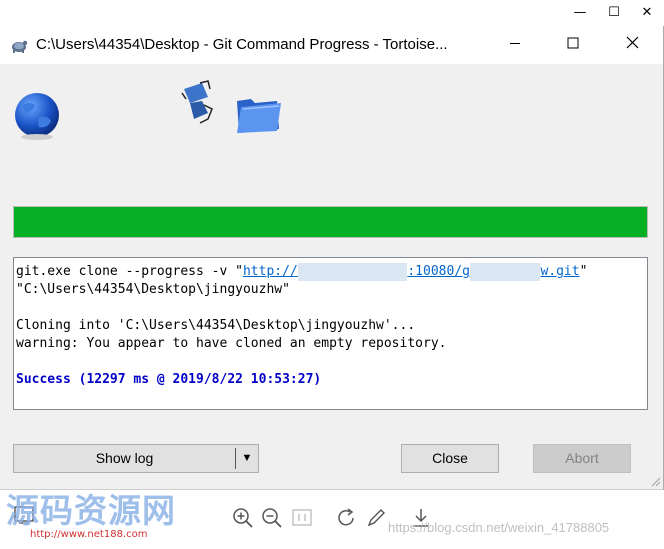 The width and height of the screenshot is (664, 549). I want to click on outer-minimize-button: —, so click(580, 13).